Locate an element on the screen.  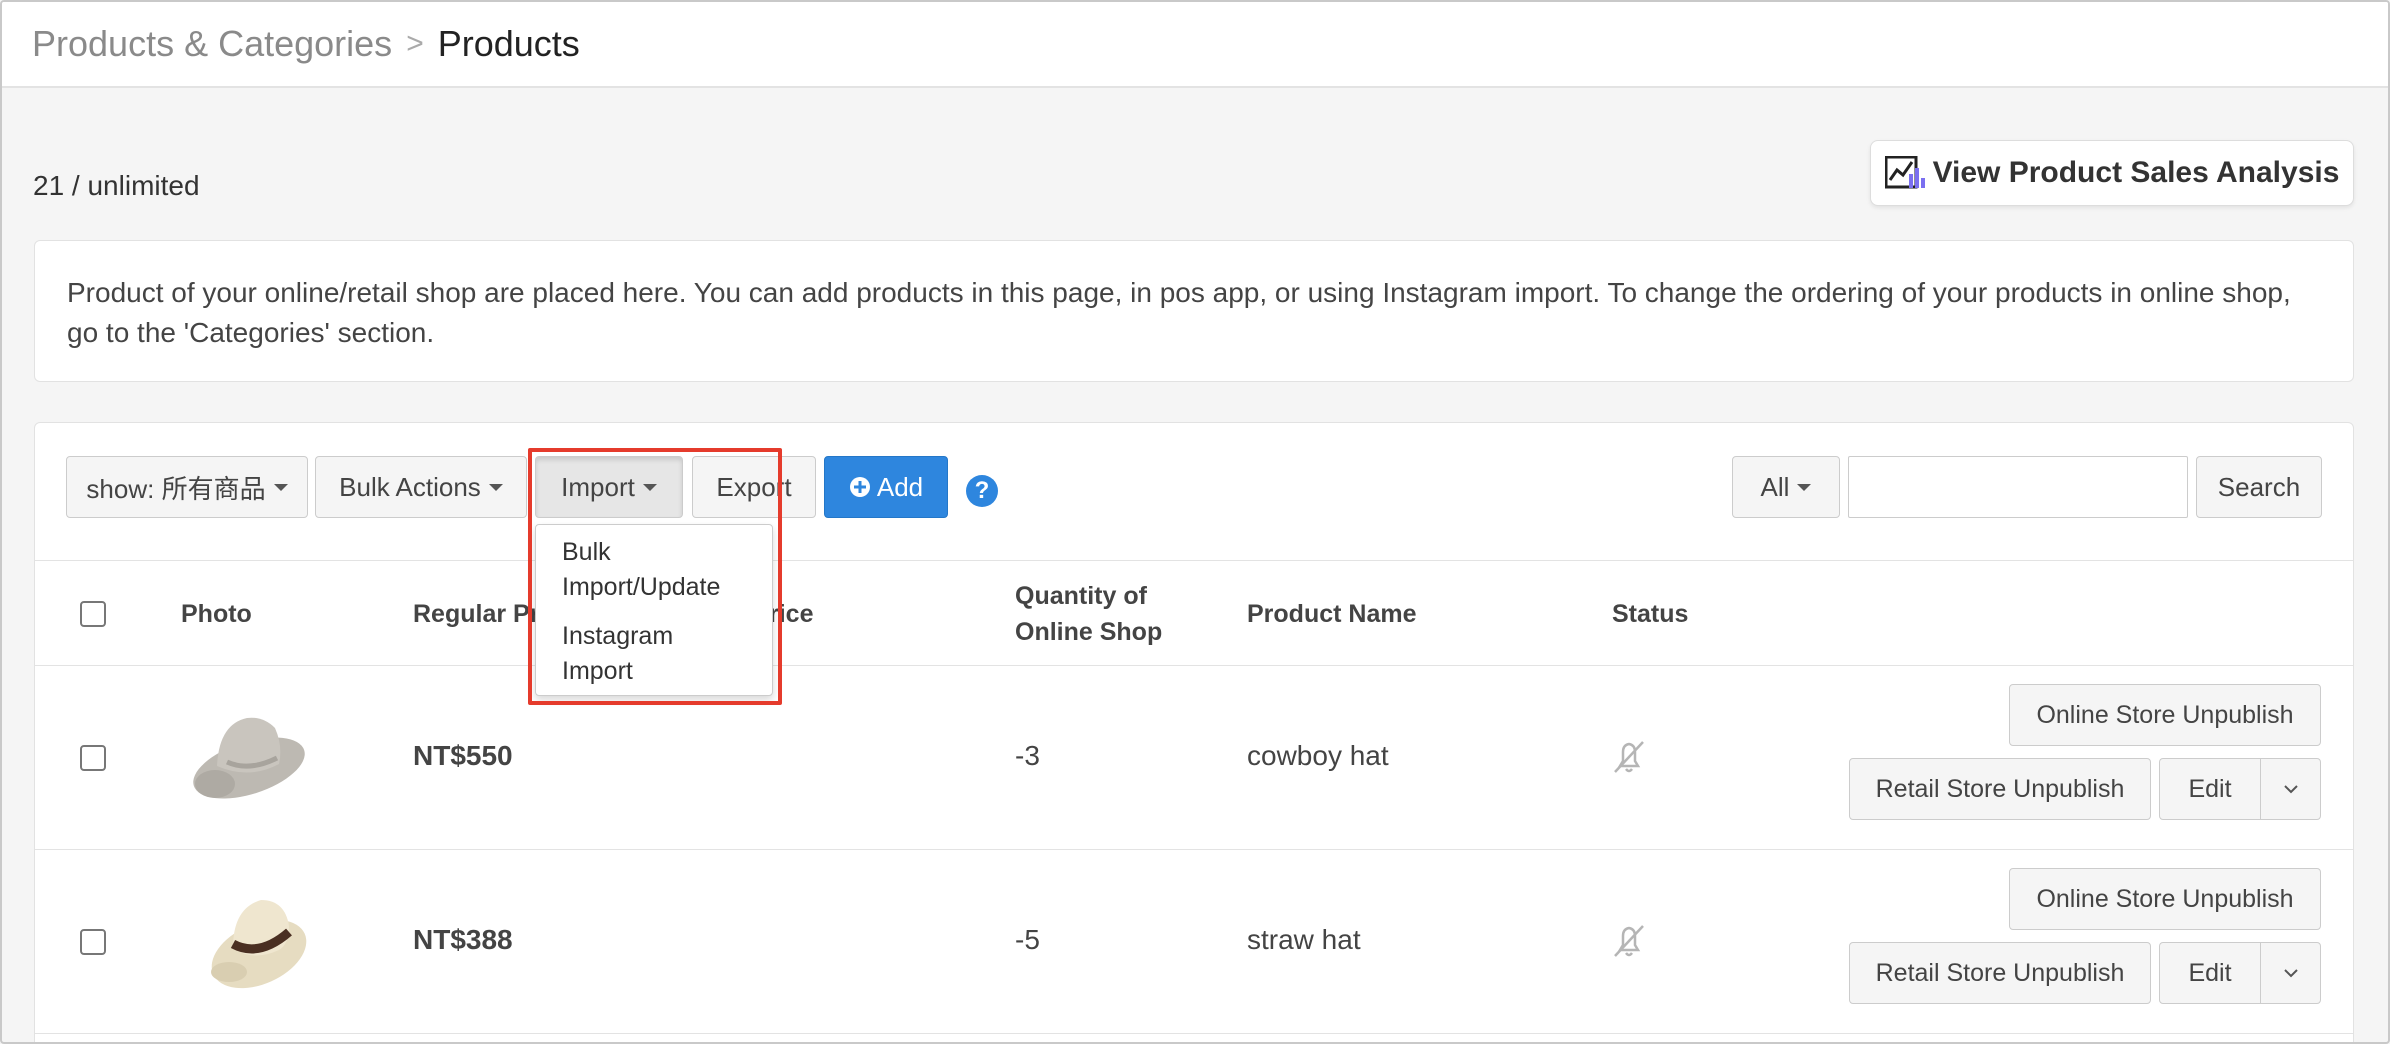
show-filter-dropdown: show: 所有商品 is located at coordinates (187, 487).